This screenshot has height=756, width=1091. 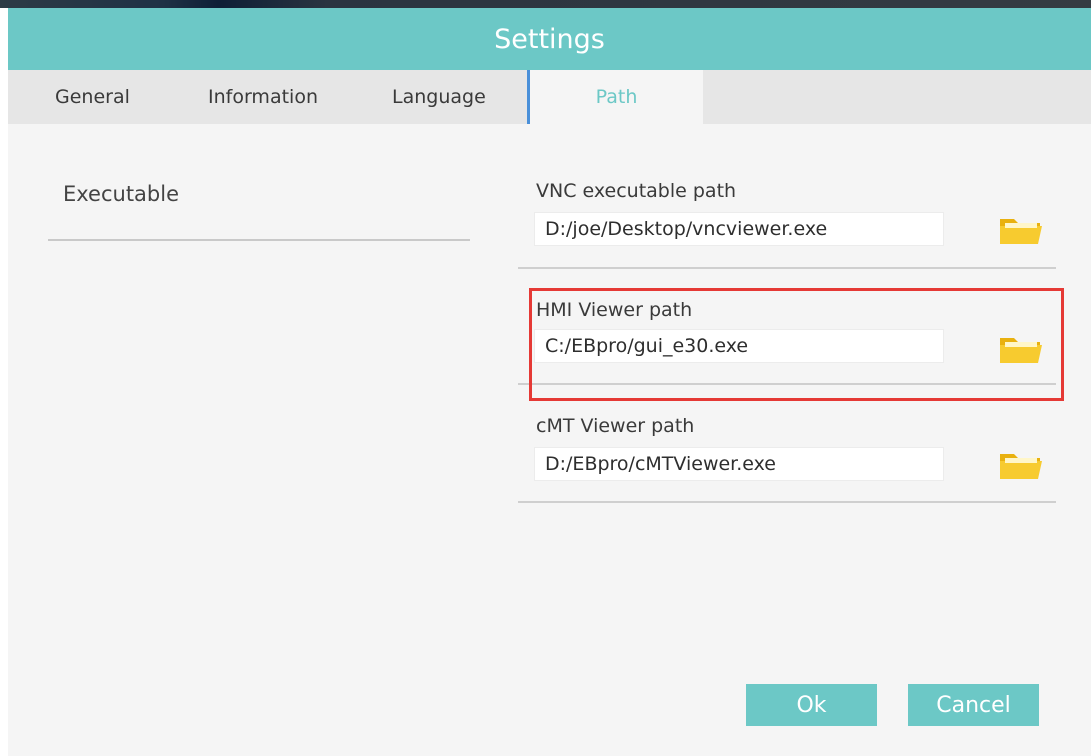 What do you see at coordinates (257, 196) in the screenshot?
I see `section-panel: Executable` at bounding box center [257, 196].